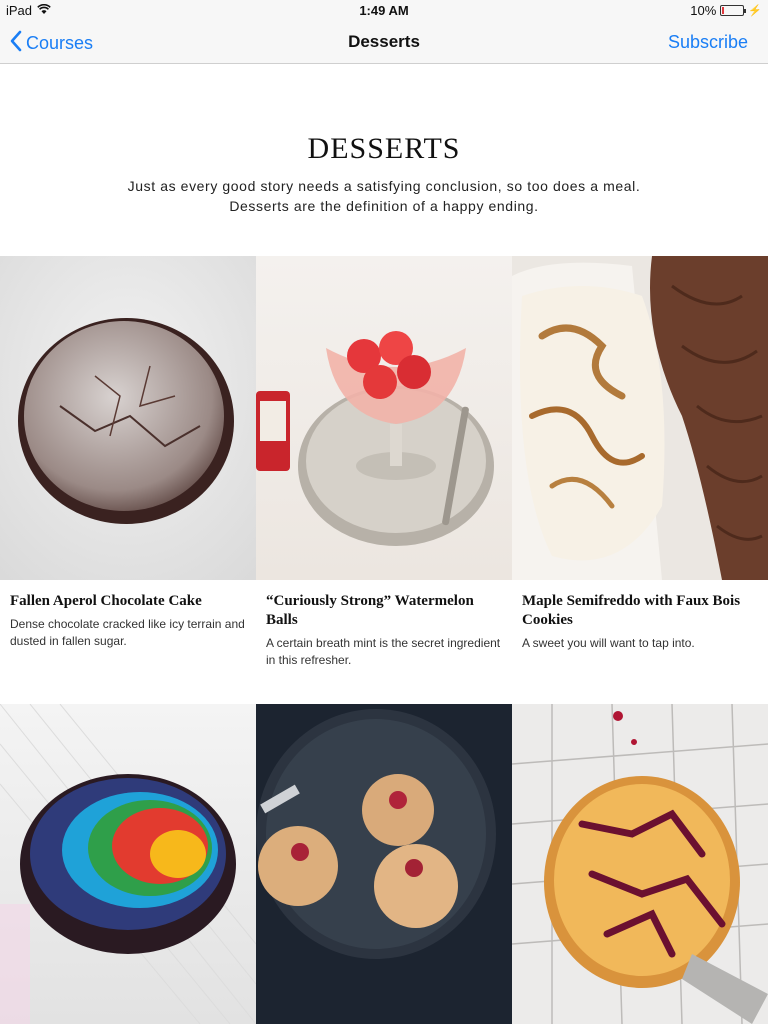 The height and width of the screenshot is (1024, 768). I want to click on status-bar: iPad 1:49 AM 10% ⚡, so click(384, 10).